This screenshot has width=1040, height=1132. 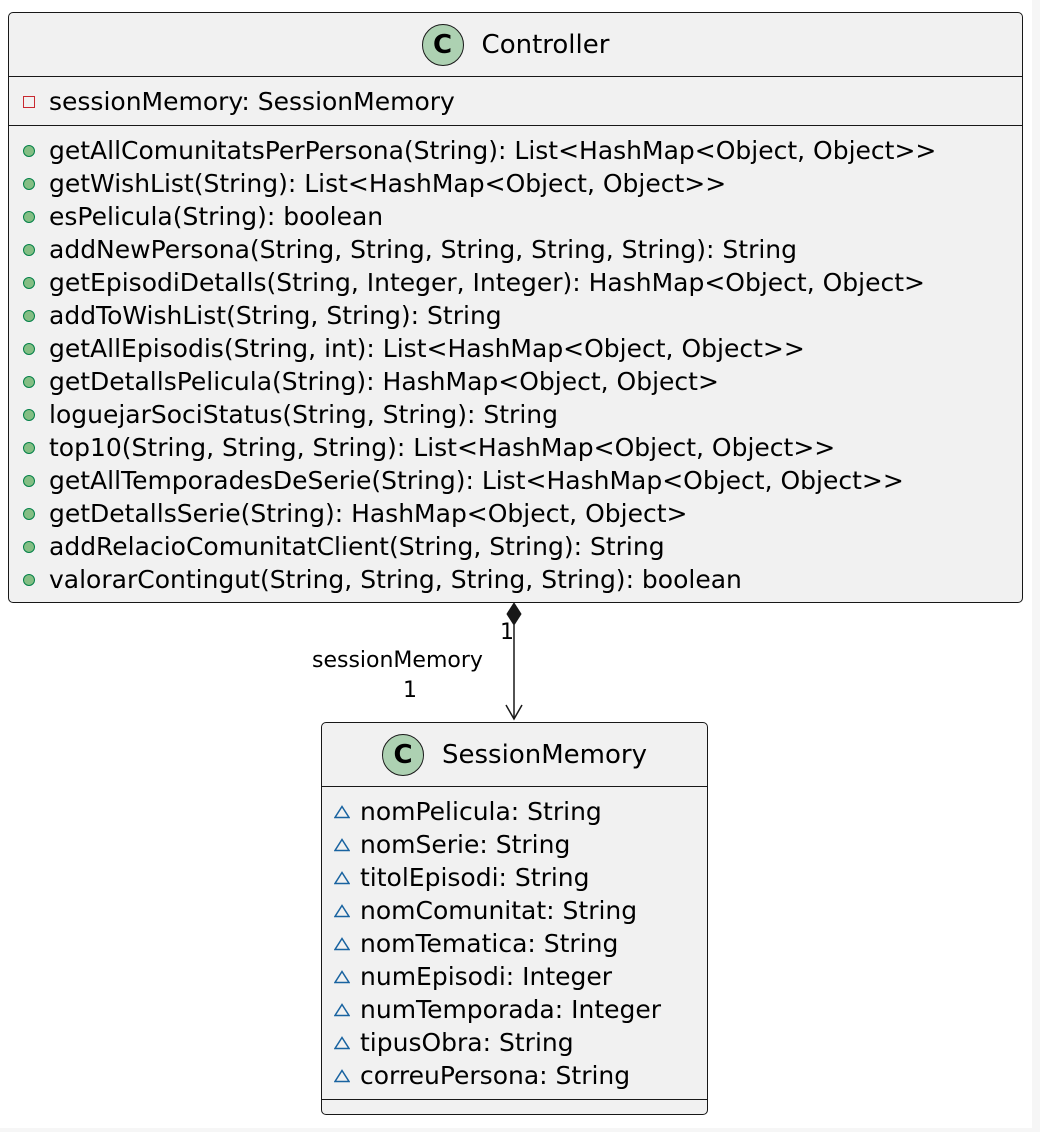 I want to click on field: nomTematica: String, so click(x=514, y=943).